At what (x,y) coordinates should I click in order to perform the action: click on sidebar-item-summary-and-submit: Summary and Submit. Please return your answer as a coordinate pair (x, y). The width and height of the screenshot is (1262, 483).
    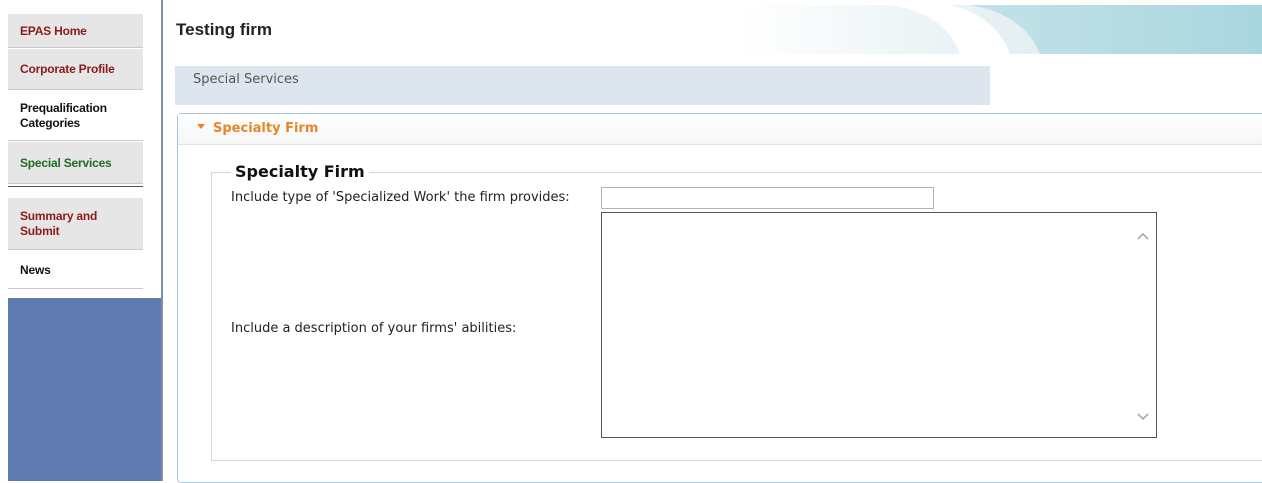
    Looking at the image, I should click on (75, 224).